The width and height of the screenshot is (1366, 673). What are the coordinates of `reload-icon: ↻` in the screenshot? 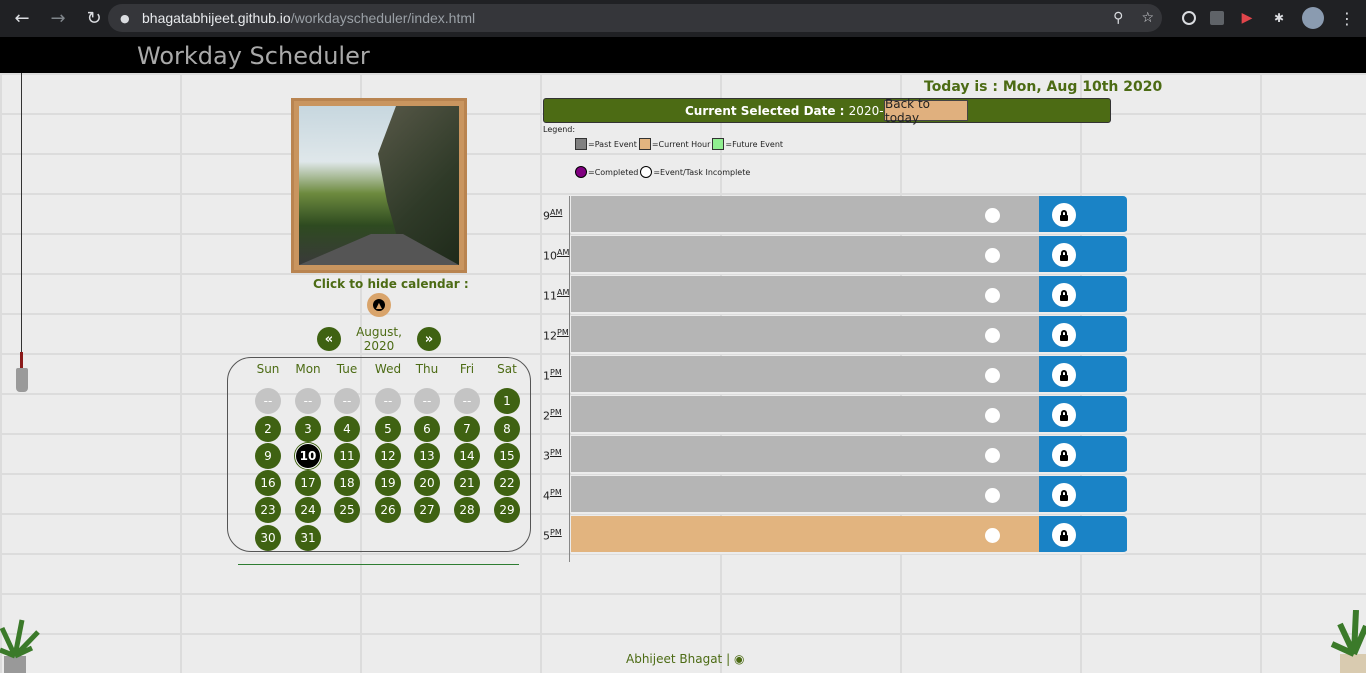 It's located at (94, 19).